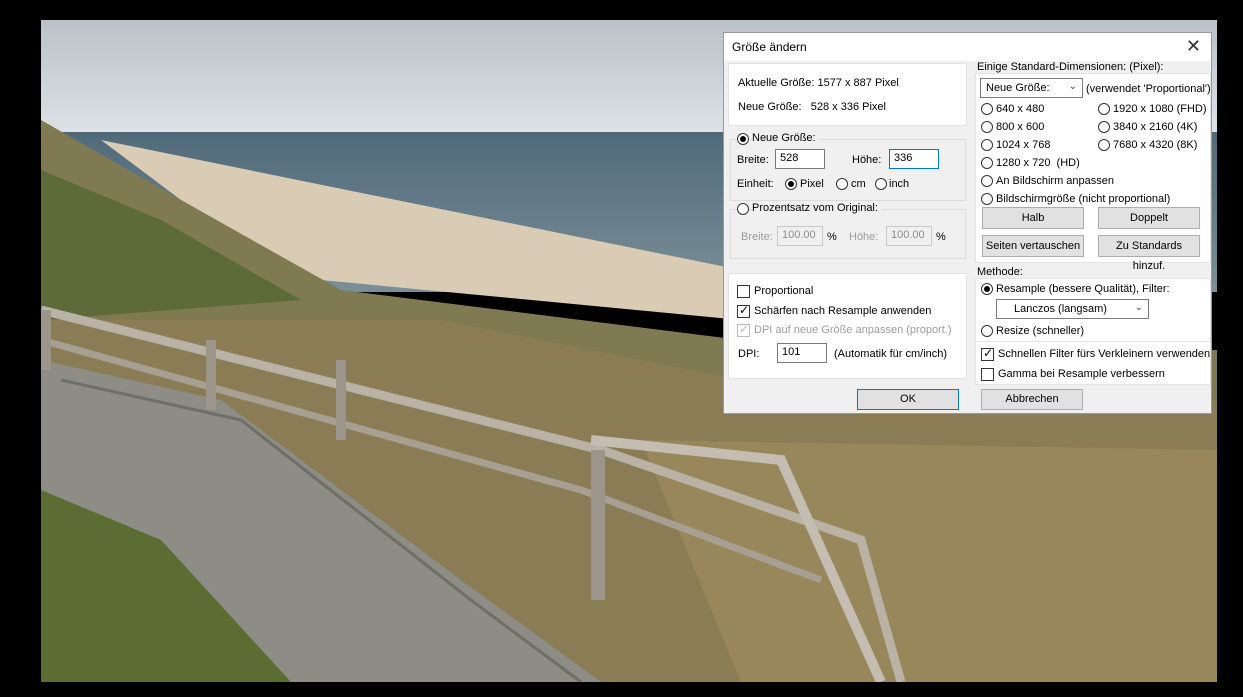 This screenshot has height=697, width=1243. I want to click on res-800-radio, so click(987, 127).